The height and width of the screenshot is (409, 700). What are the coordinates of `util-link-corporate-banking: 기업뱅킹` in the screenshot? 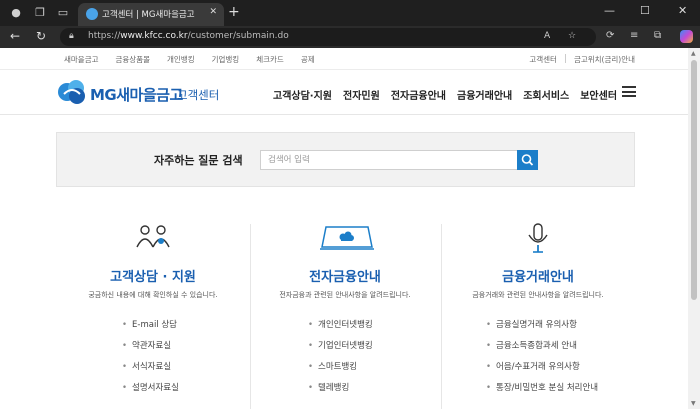 It's located at (226, 59).